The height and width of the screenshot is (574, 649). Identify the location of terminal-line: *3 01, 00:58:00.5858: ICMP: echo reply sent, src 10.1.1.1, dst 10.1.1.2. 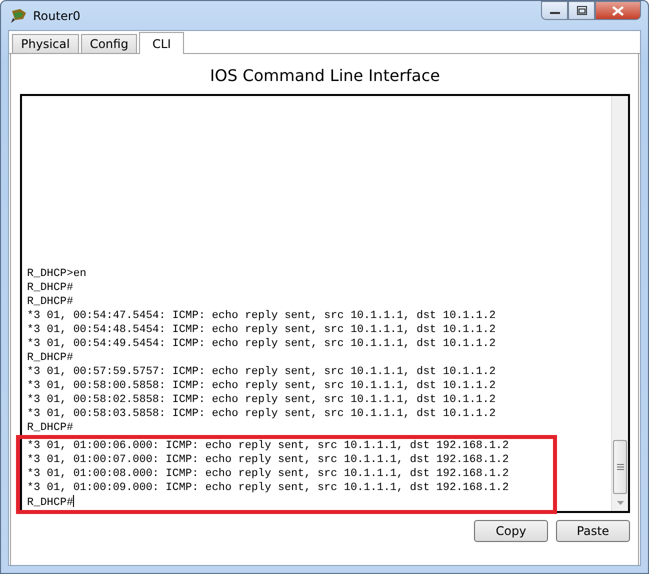
(262, 386).